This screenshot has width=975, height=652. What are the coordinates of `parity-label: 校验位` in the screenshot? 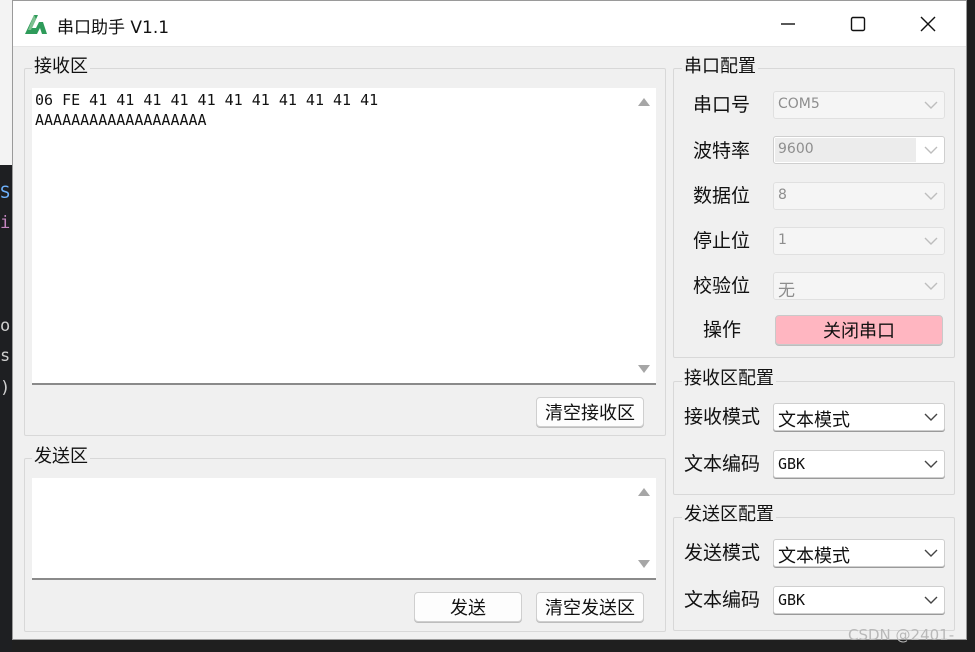 It's located at (722, 286).